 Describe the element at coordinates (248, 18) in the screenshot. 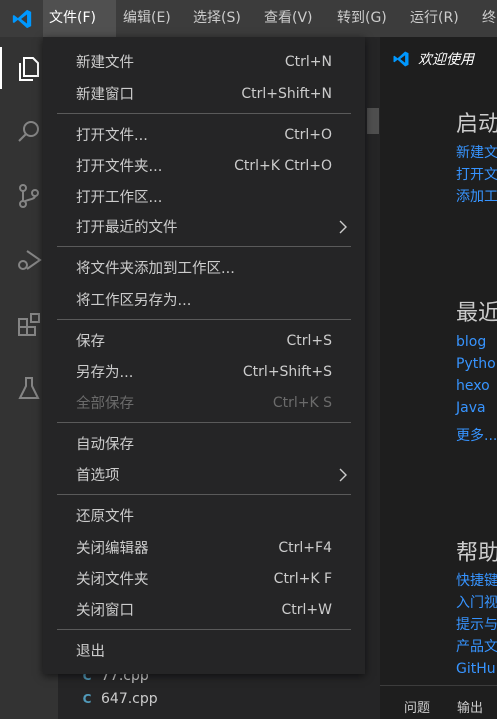

I see `menubar: 文件(F) 编辑(E) 选择(S) 查看(V) 转到(G) 运行(R) 终` at that location.